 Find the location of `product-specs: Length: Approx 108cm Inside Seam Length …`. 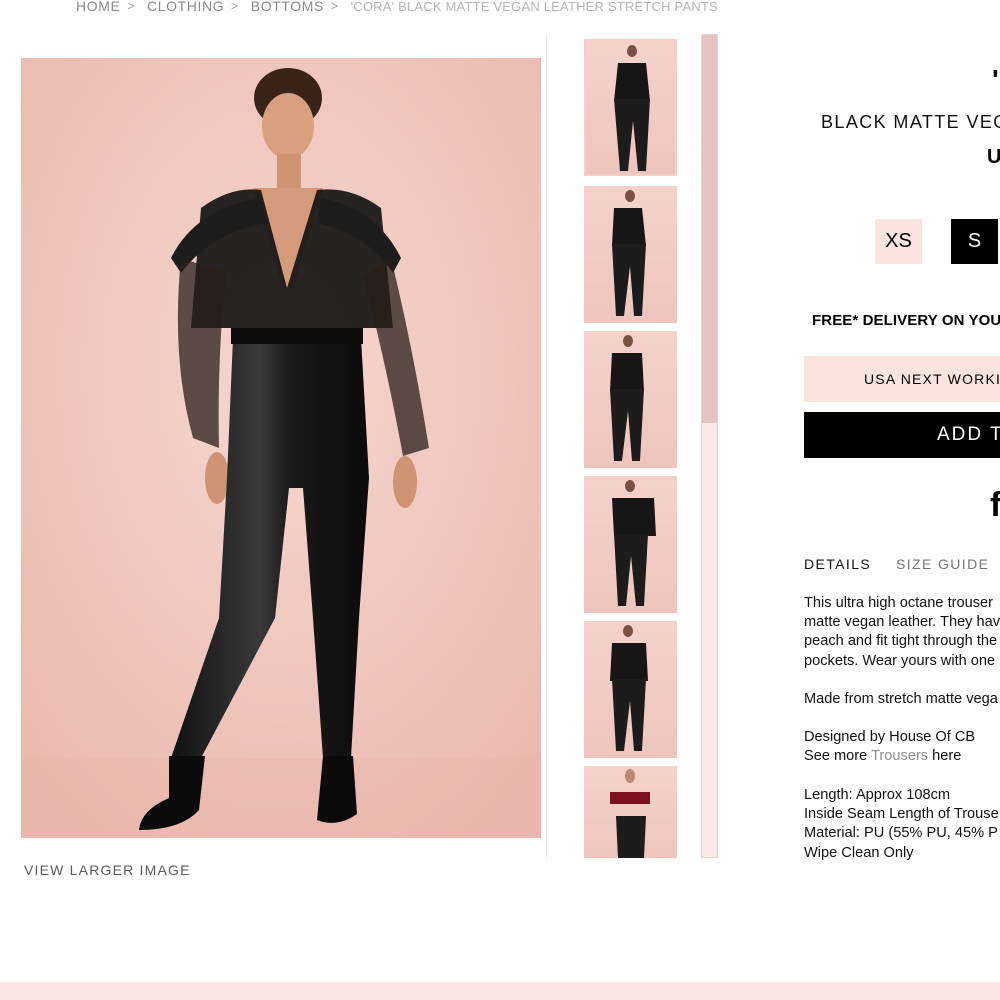

product-specs: Length: Approx 108cm Inside Seam Length … is located at coordinates (902, 824).